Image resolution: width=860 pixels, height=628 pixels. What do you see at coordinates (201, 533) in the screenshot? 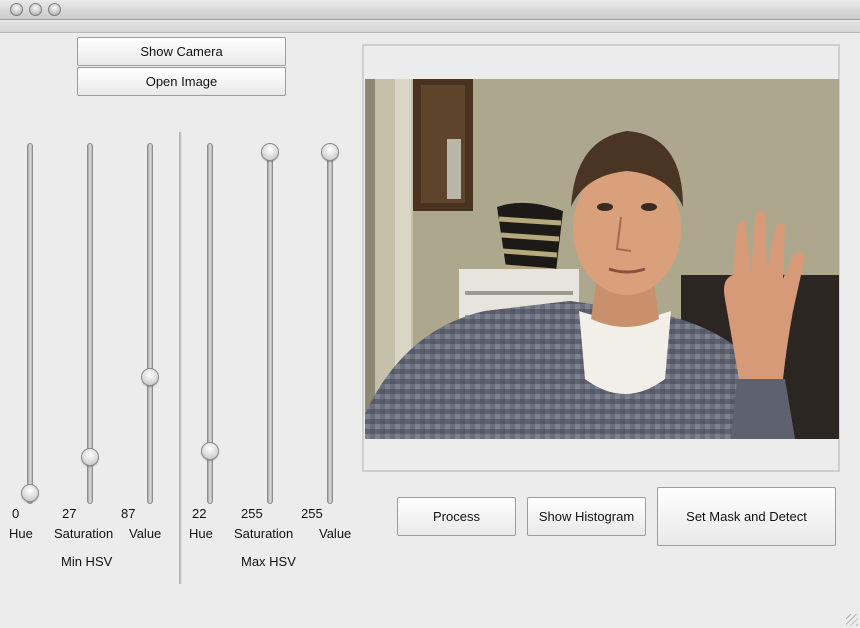
I see `max-hue-label: Hue` at bounding box center [201, 533].